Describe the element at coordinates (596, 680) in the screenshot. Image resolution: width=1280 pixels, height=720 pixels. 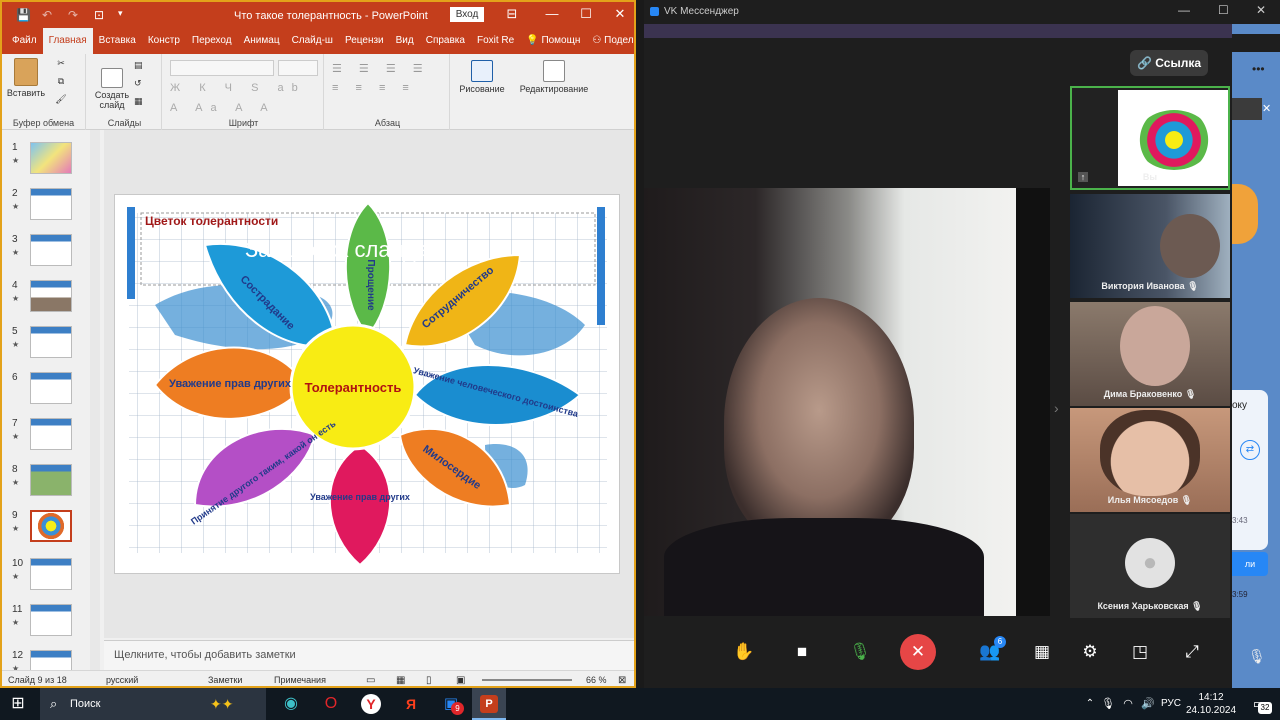
I see `zoom-level: 66 %` at that location.